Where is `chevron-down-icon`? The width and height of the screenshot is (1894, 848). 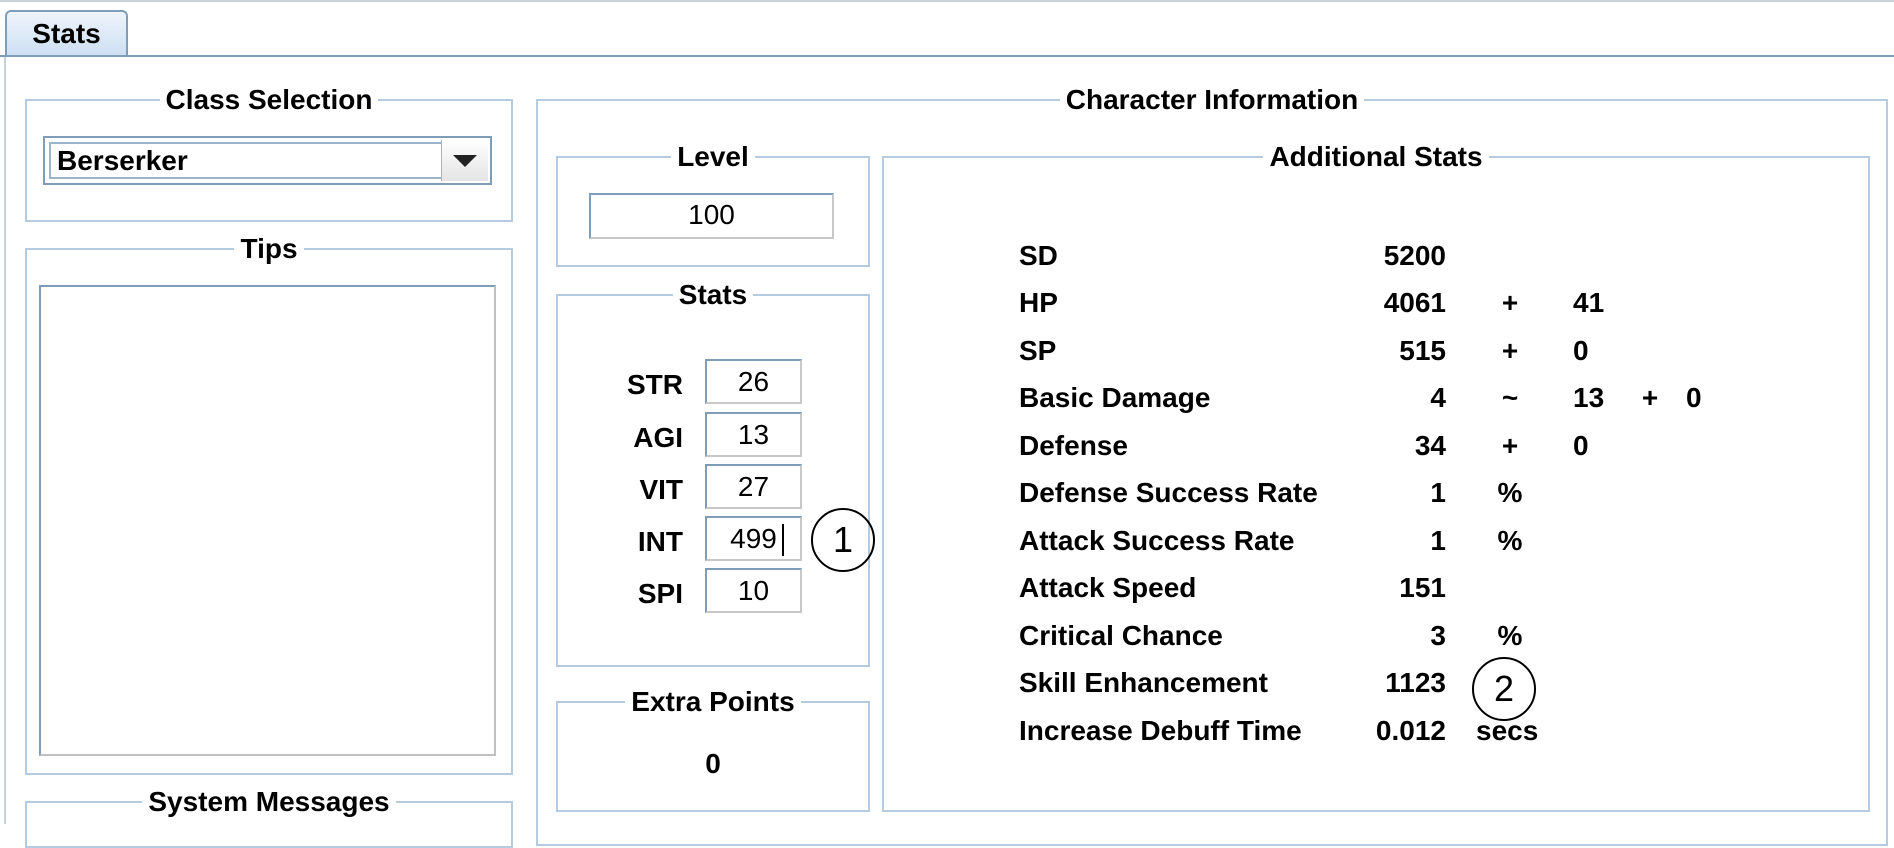 chevron-down-icon is located at coordinates (464, 160).